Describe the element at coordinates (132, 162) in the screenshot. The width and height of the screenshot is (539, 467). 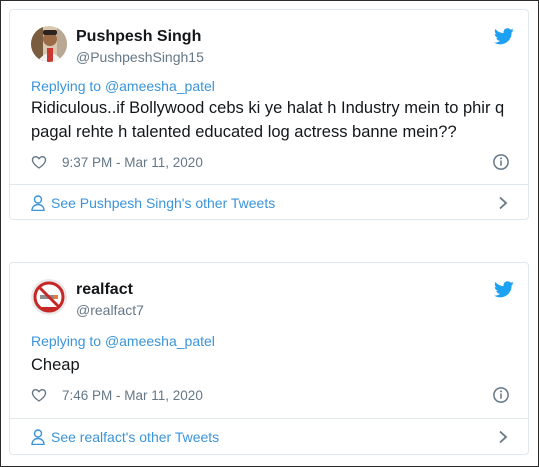
I see `tweet-timestamp: 9:37 PM - Mar 11, 2020` at that location.